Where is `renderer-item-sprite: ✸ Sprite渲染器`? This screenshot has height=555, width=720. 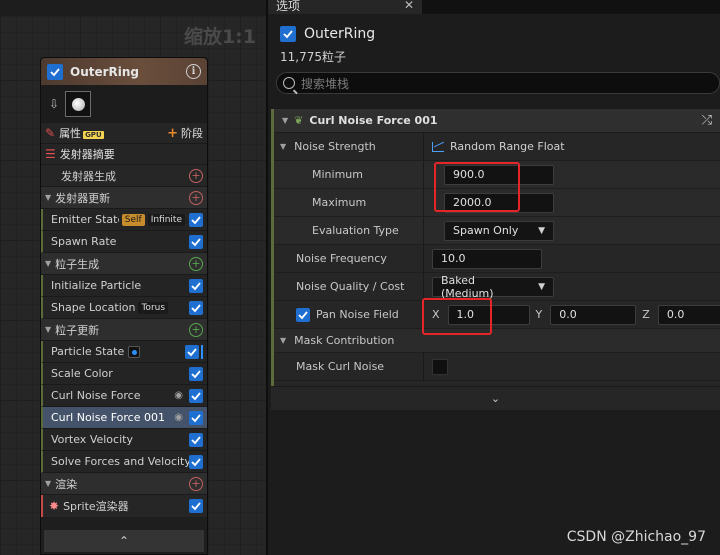 renderer-item-sprite: ✸ Sprite渲染器 is located at coordinates (124, 506).